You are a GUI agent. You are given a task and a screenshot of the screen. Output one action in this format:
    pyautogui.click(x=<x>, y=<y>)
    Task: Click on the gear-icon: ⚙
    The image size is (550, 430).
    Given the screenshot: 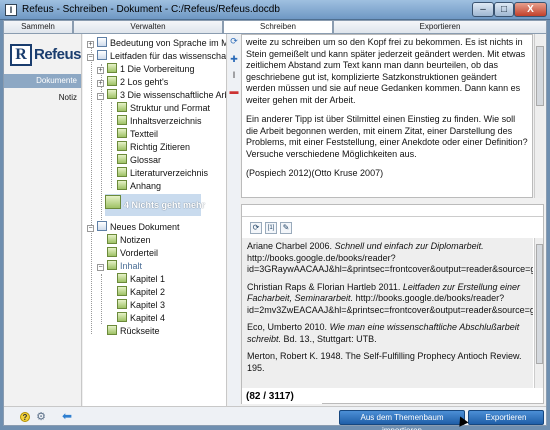 What is the action you would take?
    pyautogui.click(x=41, y=417)
    